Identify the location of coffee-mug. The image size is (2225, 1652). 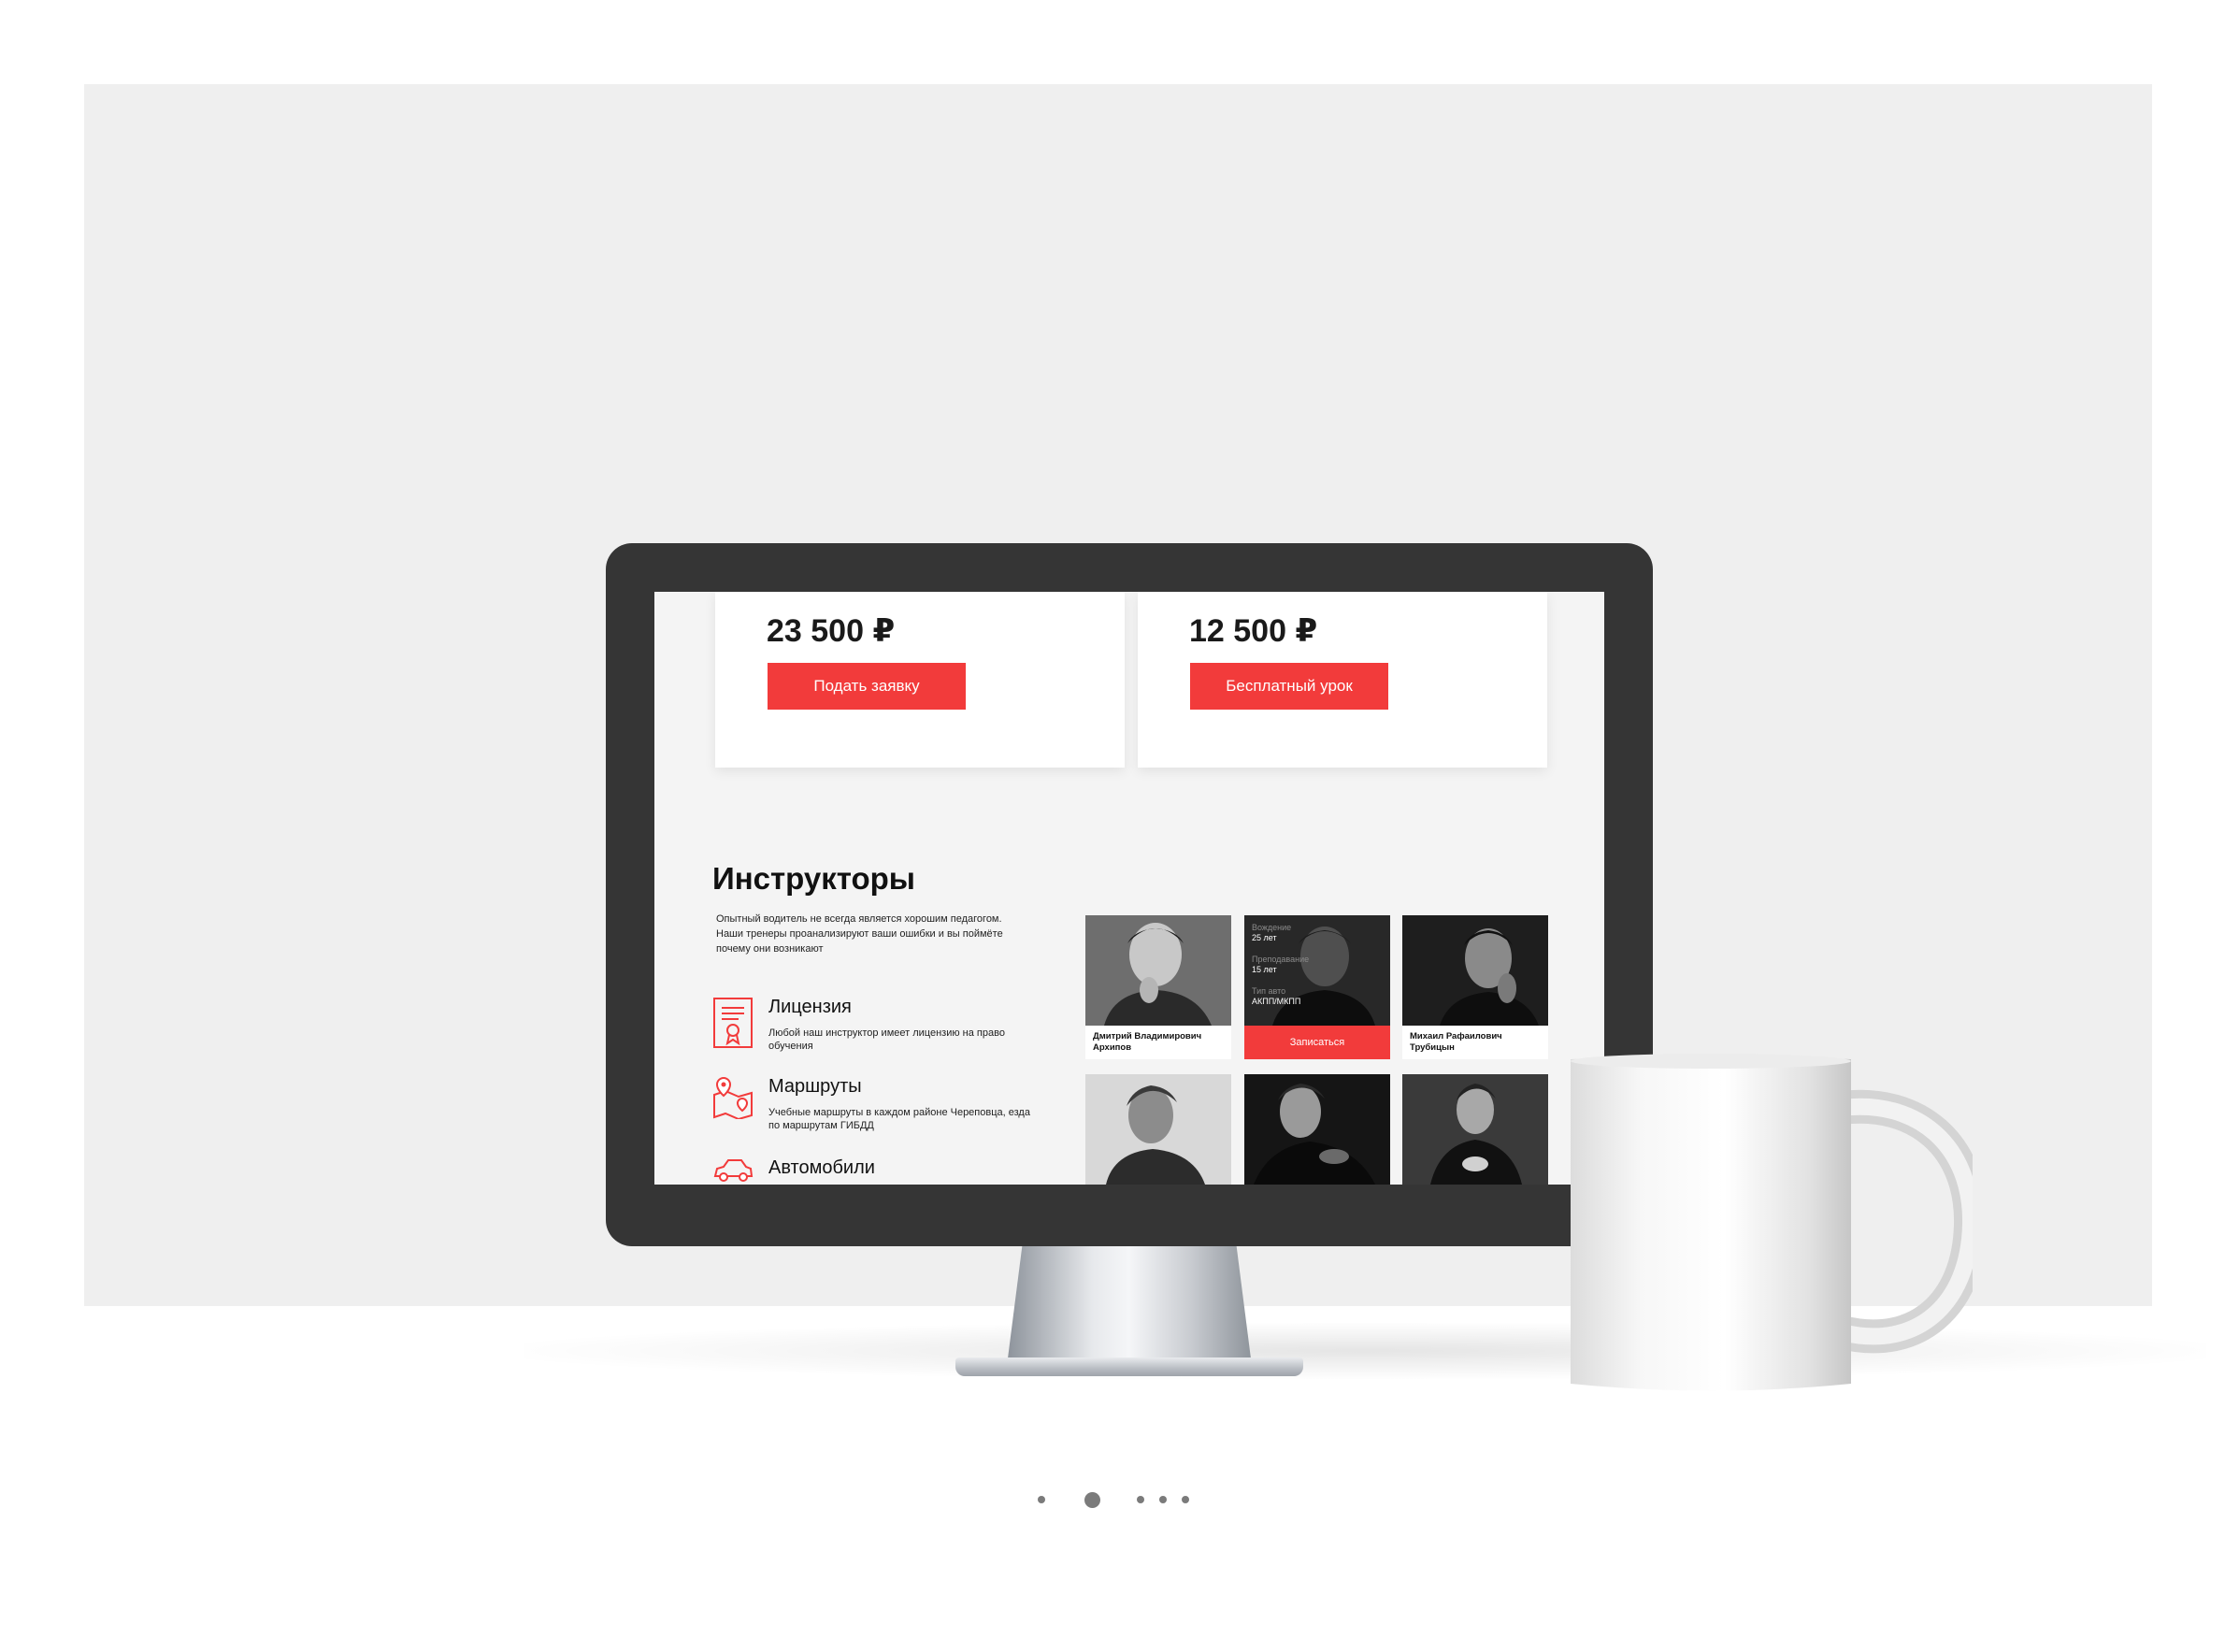
(1780, 1225).